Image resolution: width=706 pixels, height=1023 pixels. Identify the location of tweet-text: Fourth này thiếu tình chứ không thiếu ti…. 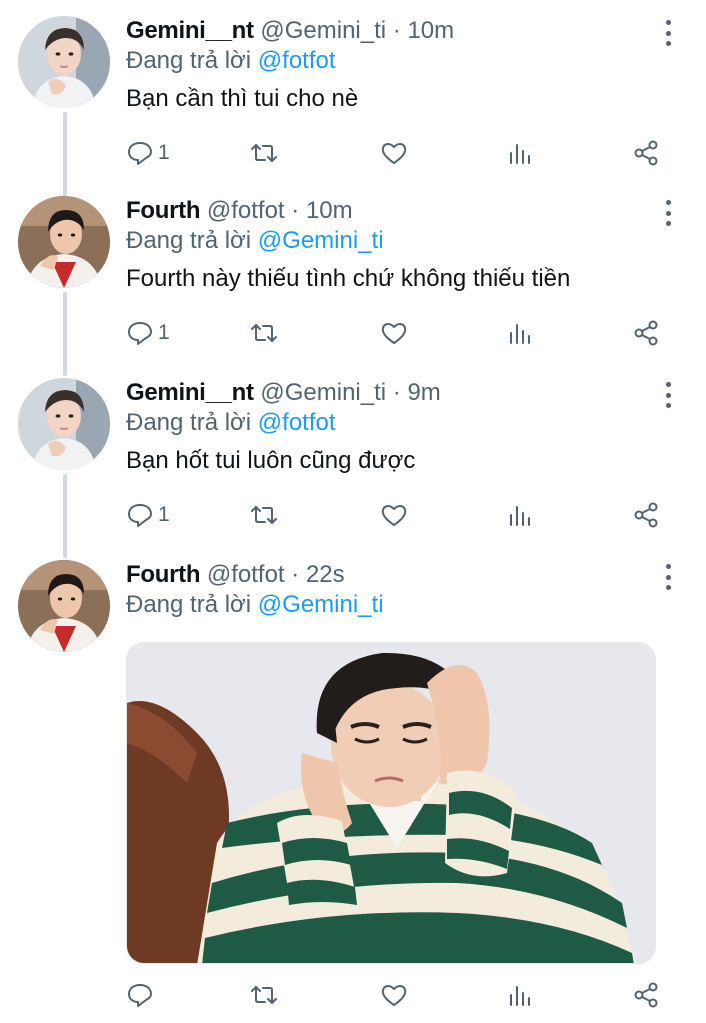
(348, 278).